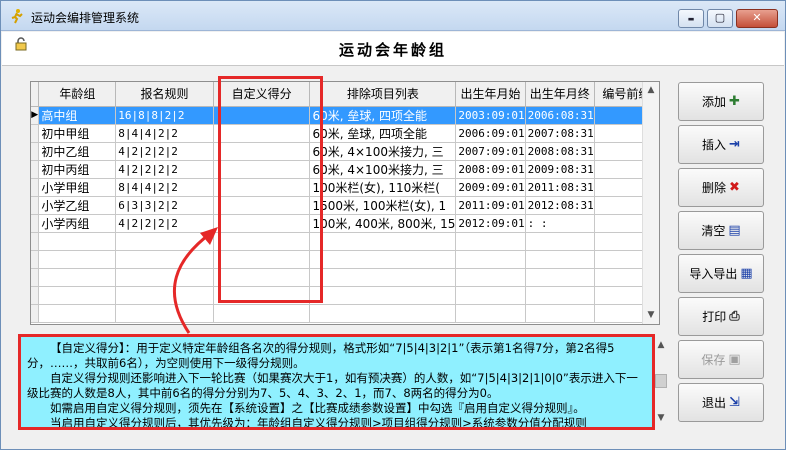 This screenshot has height=450, width=786. Describe the element at coordinates (721, 144) in the screenshot. I see `insert-button: 插入 ⇥` at that location.